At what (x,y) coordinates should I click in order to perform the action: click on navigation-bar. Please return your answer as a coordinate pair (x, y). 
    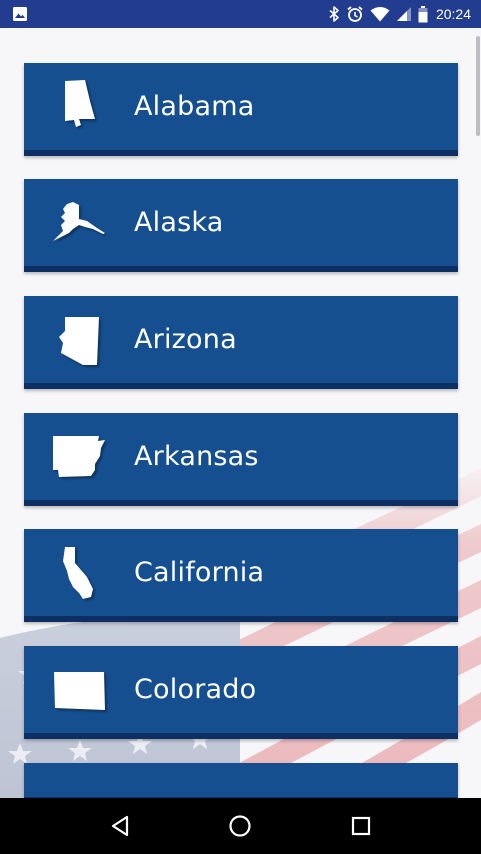
    Looking at the image, I should click on (240, 826).